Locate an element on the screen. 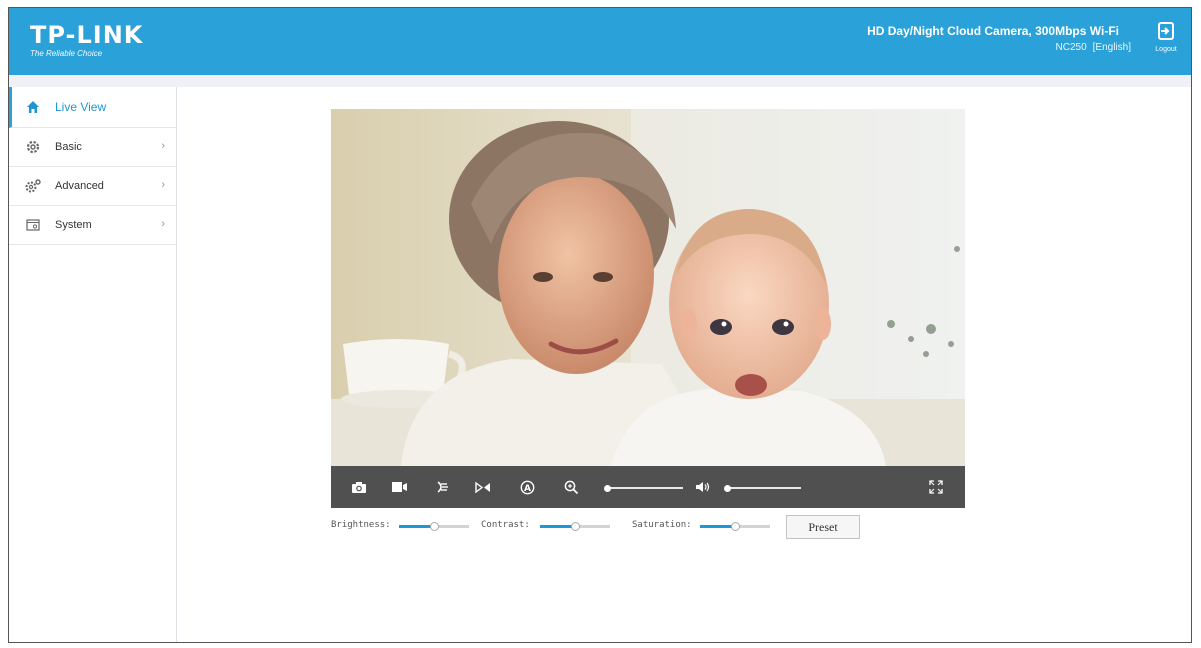  record-button is located at coordinates (399, 487).